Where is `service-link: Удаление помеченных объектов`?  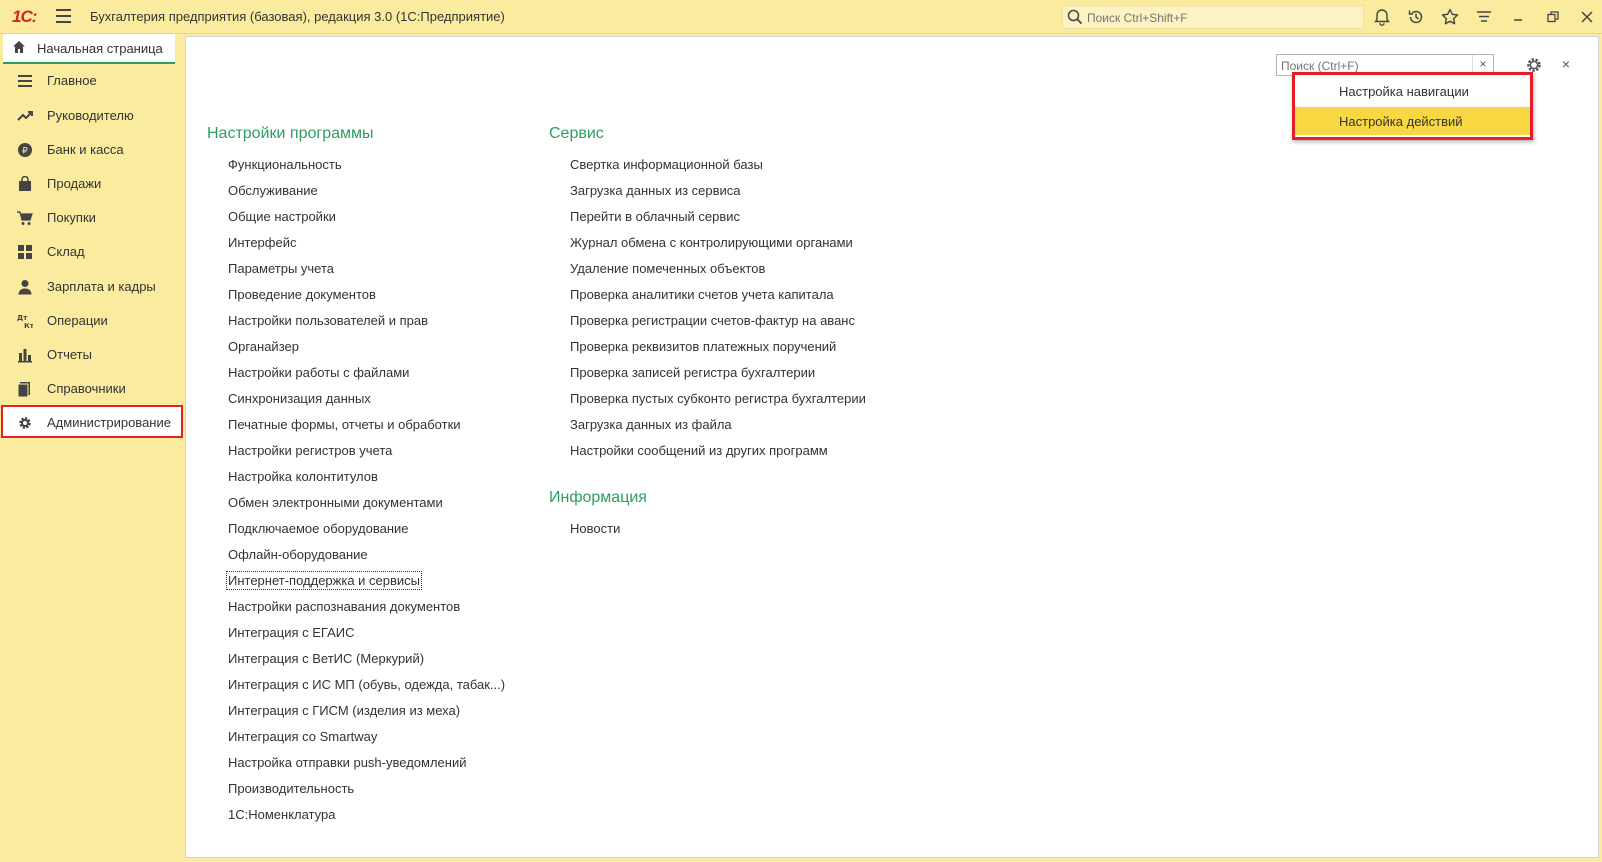 service-link: Удаление помеченных объектов is located at coordinates (667, 268).